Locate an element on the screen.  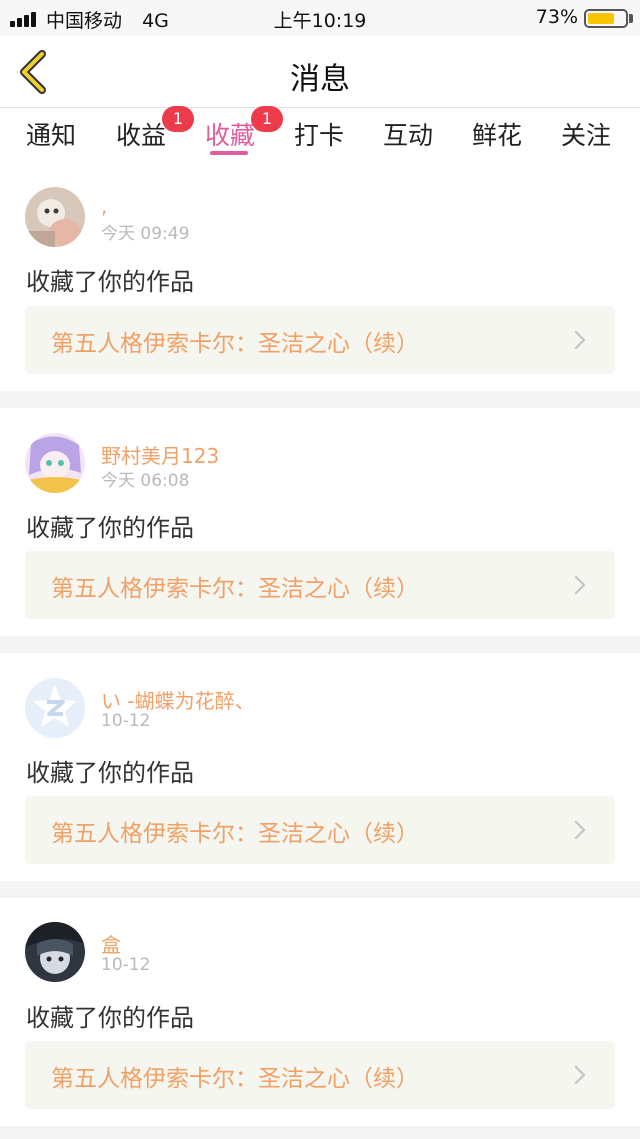
tab-notifications: 通知 is located at coordinates (51, 134).